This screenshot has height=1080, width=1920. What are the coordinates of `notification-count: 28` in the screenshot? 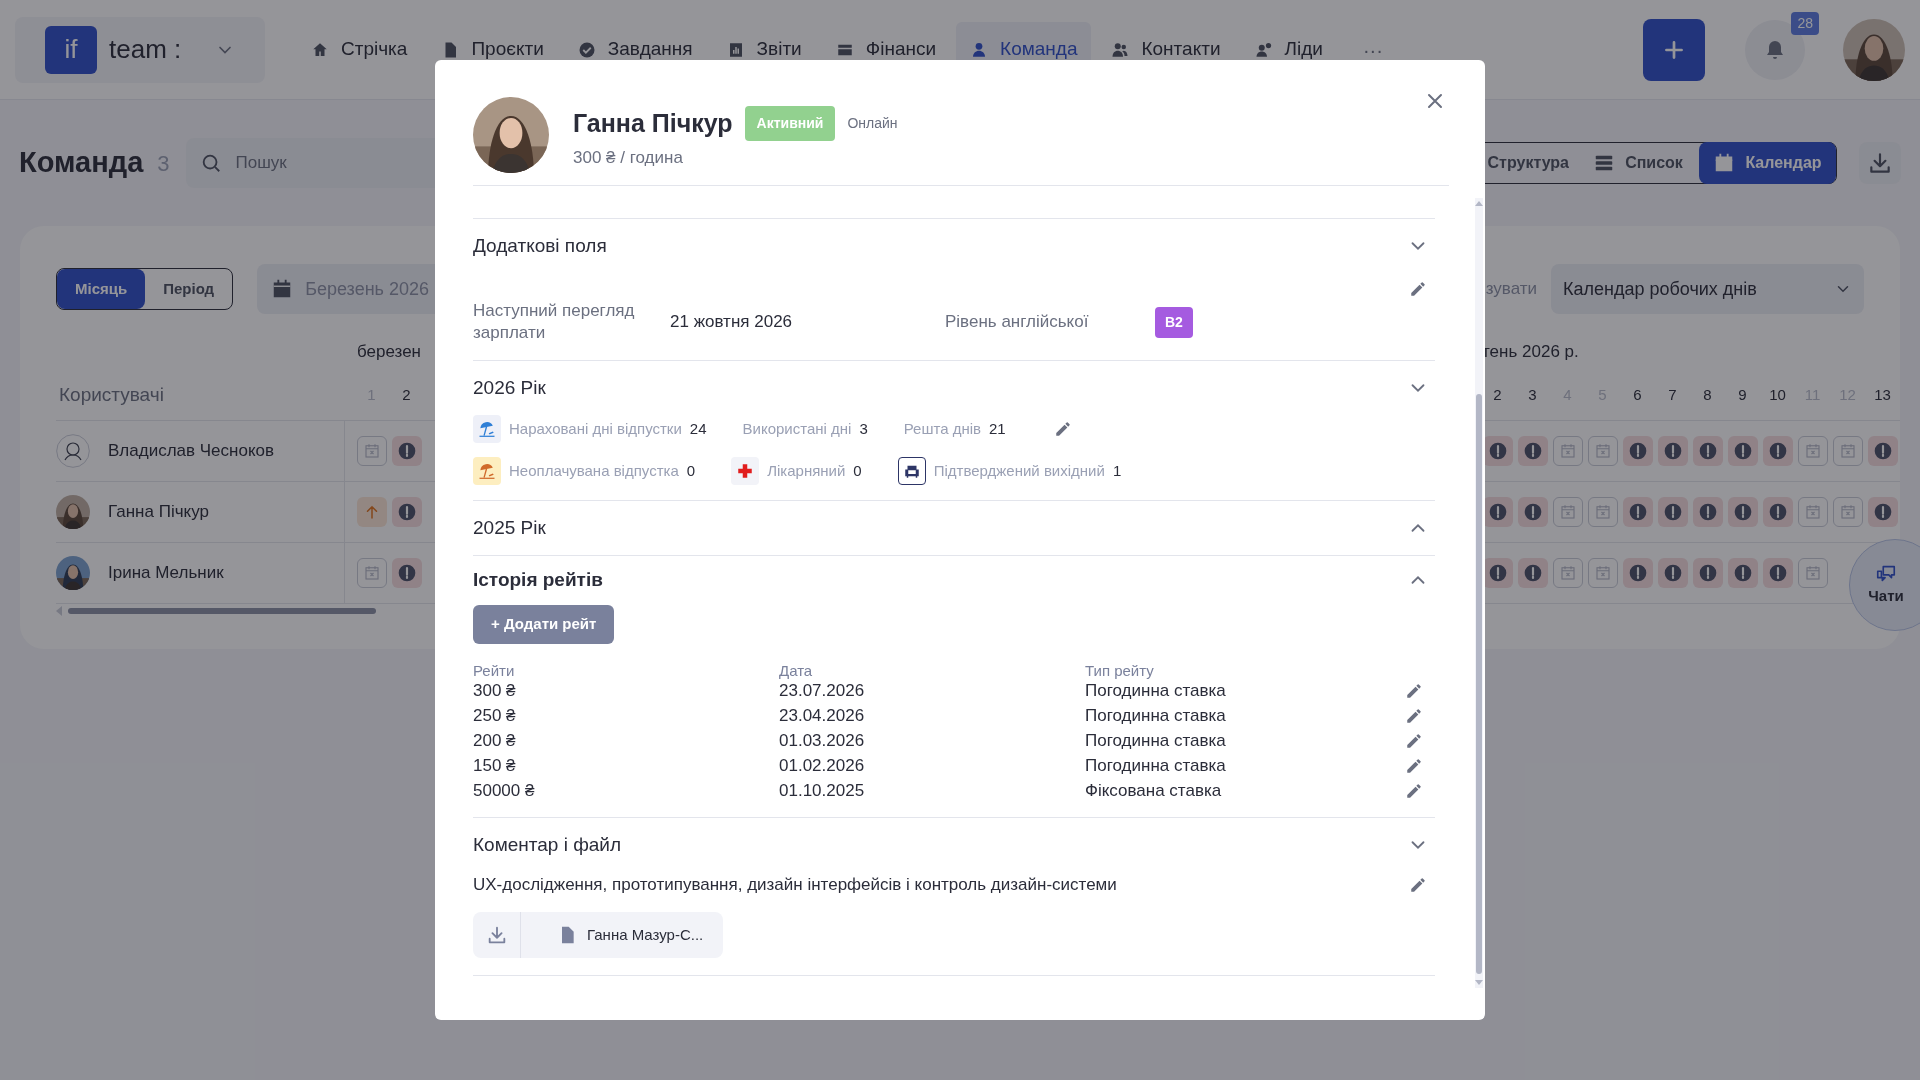 It's located at (1805, 23).